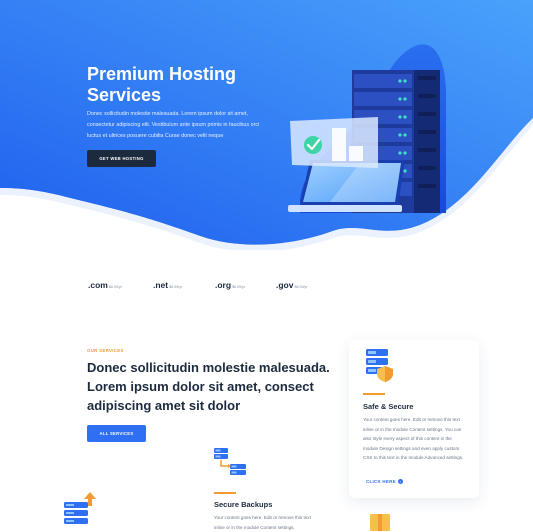 The height and width of the screenshot is (532, 533). I want to click on server-transfer-icon, so click(230, 461).